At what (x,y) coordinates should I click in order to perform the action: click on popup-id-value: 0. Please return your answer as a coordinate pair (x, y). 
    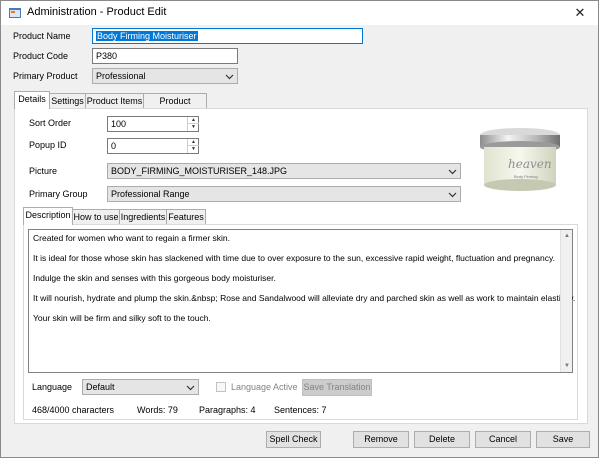
    Looking at the image, I should click on (114, 146).